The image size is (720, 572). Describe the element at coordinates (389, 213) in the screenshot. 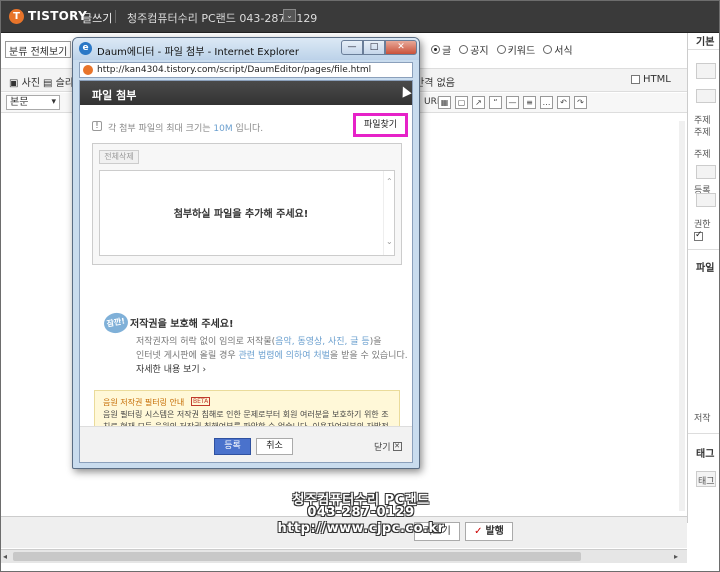

I see `list-scrollbar: ⌃ ⌄` at that location.